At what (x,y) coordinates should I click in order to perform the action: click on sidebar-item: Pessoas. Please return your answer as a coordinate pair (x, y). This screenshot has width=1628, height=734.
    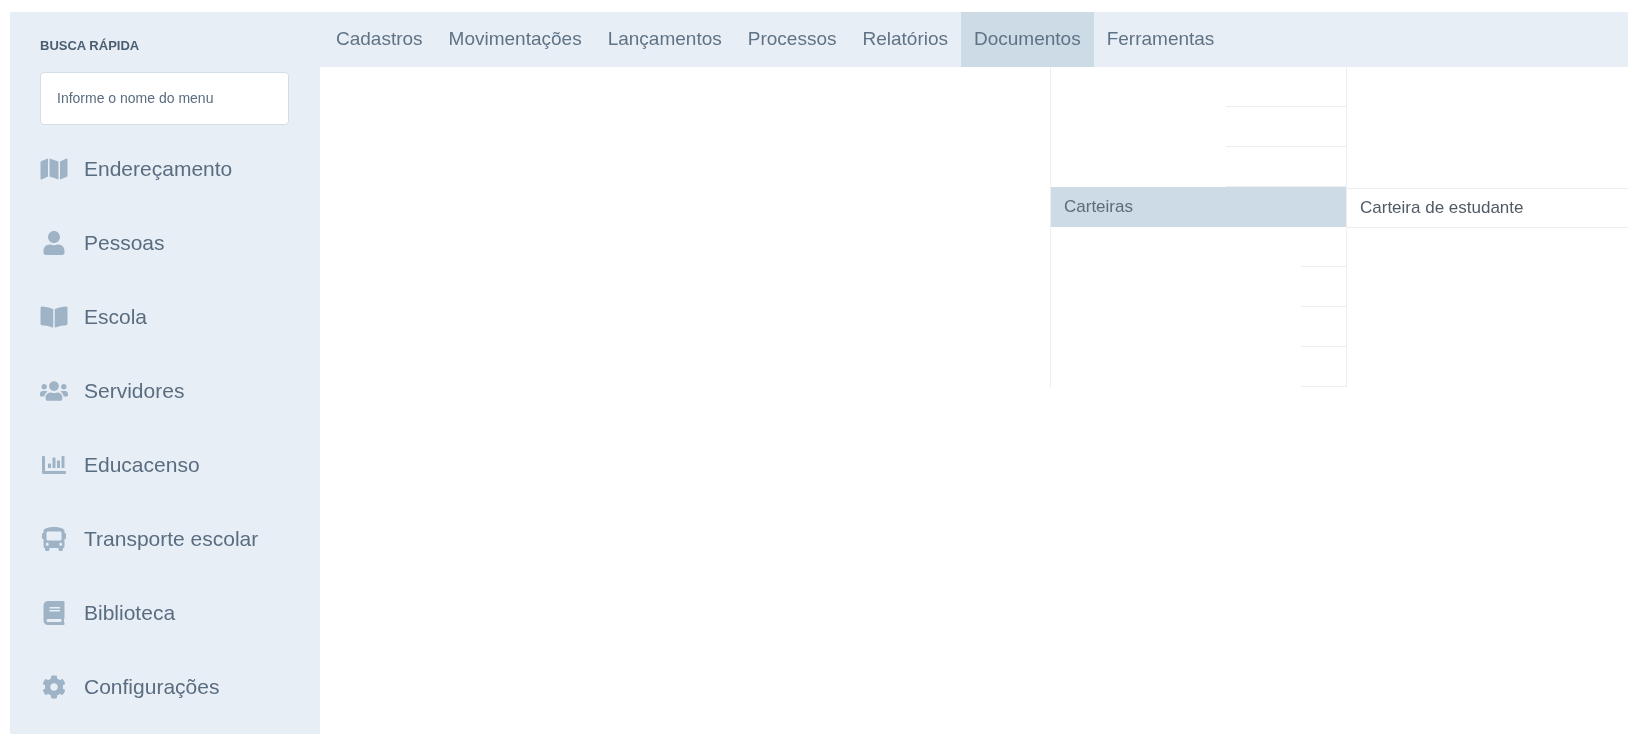
    Looking at the image, I should click on (165, 242).